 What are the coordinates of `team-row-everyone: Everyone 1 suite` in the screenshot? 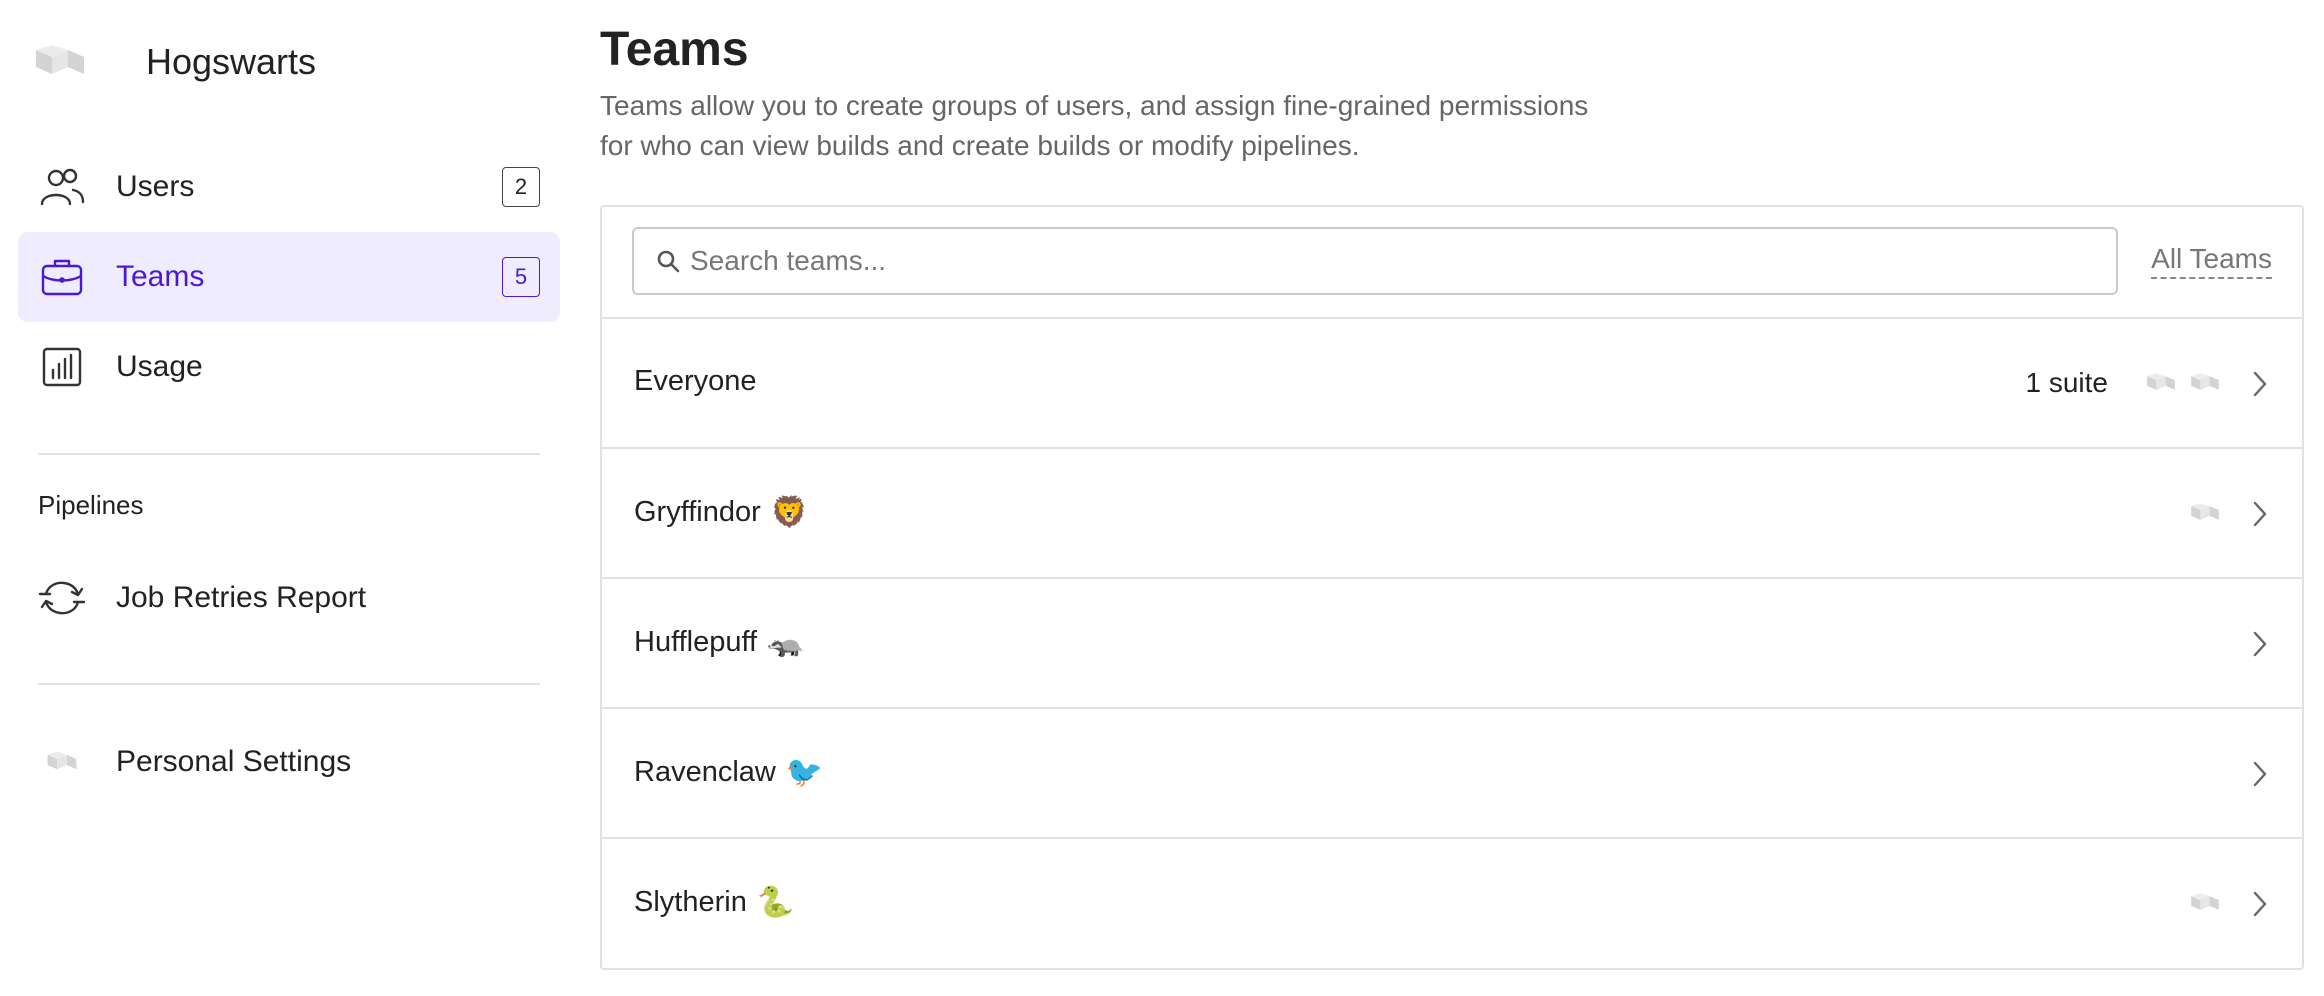 It's located at (1452, 384).